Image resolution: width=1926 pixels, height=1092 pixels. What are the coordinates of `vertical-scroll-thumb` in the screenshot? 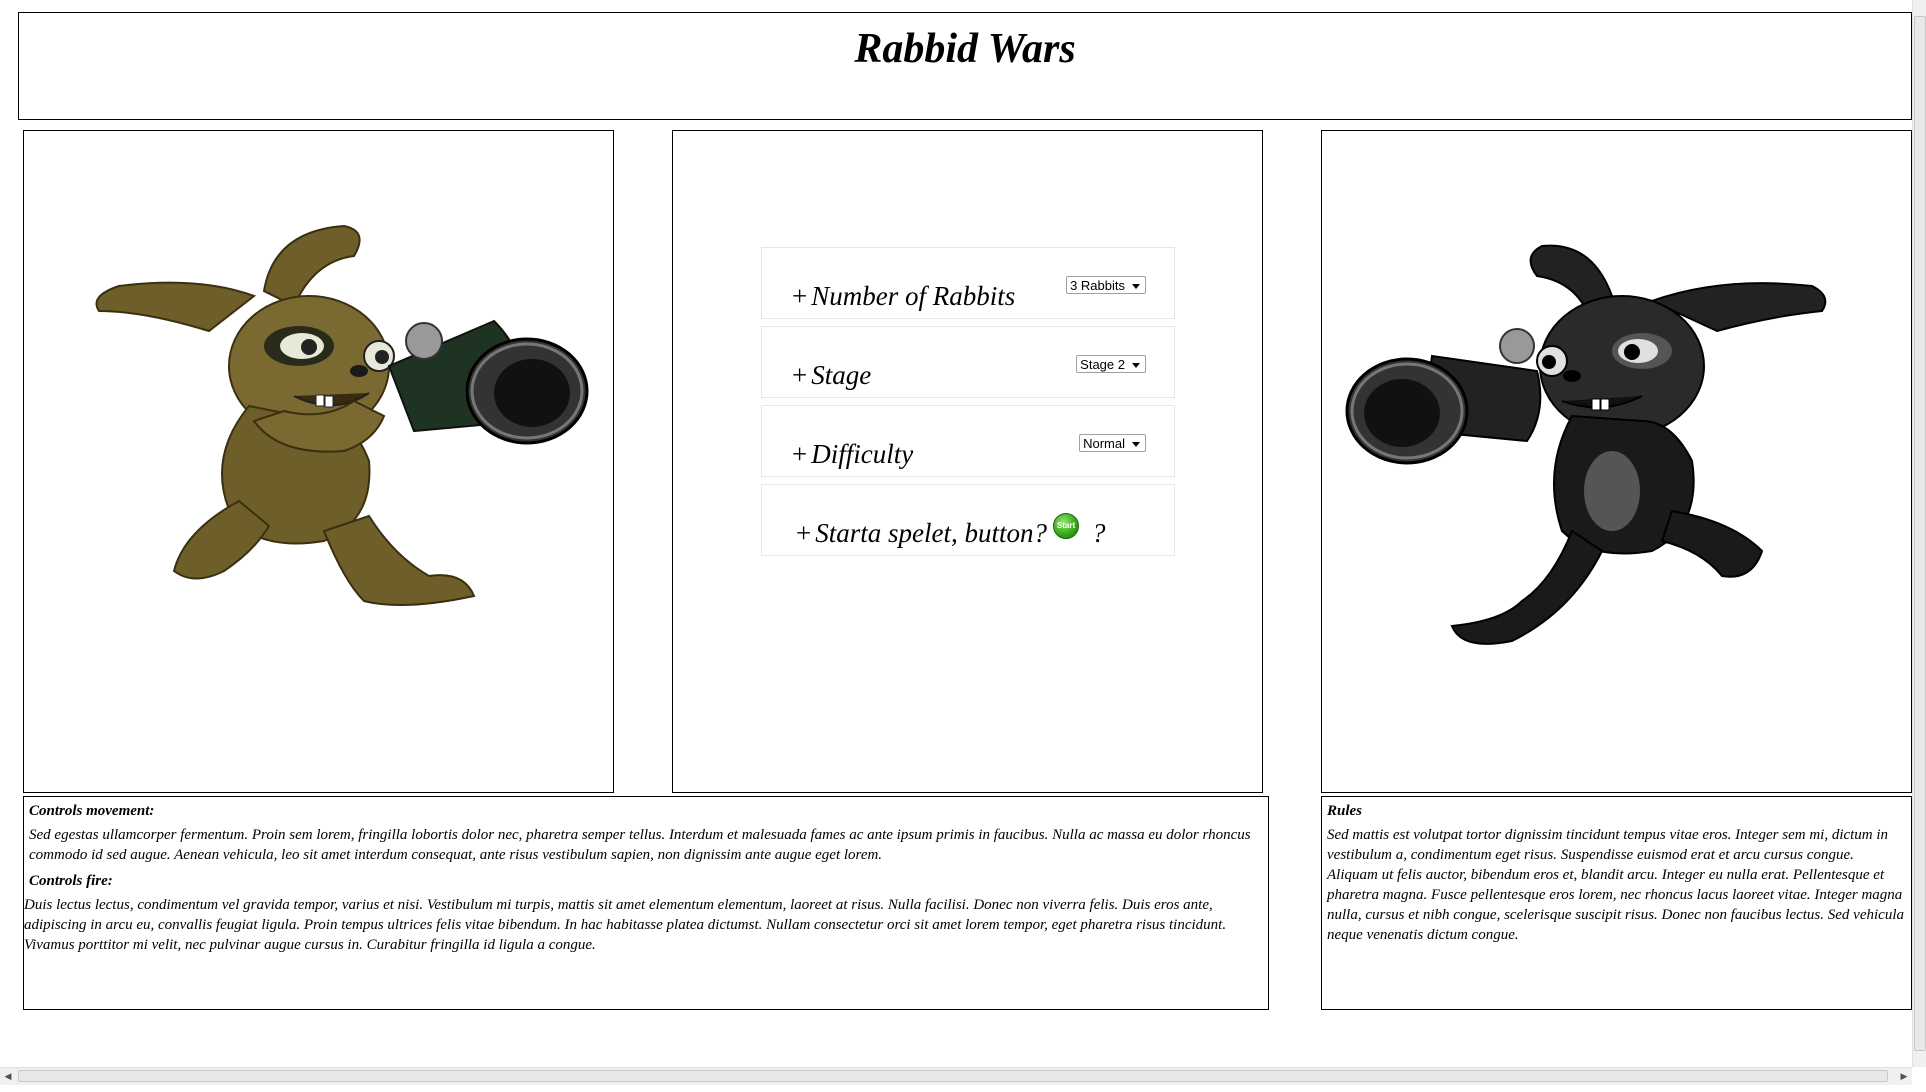 It's located at (1920, 533).